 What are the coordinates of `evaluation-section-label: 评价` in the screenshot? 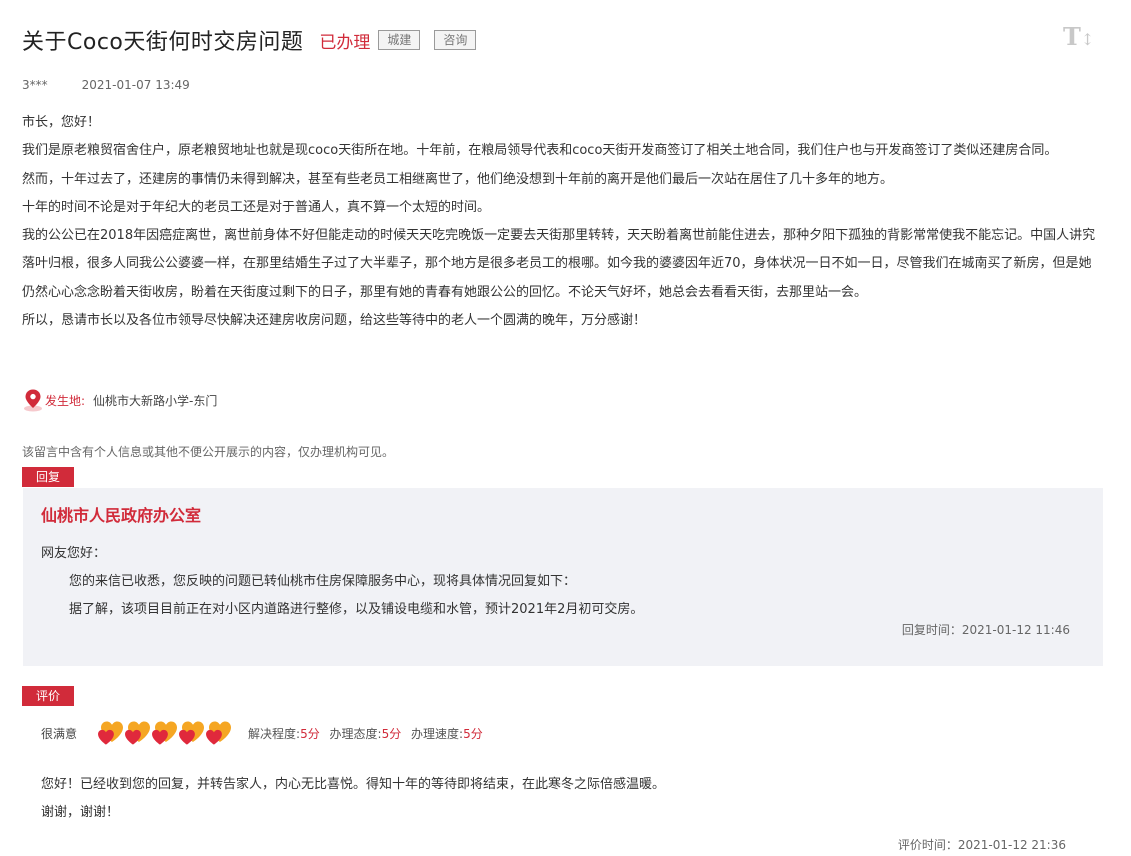 It's located at (48, 696).